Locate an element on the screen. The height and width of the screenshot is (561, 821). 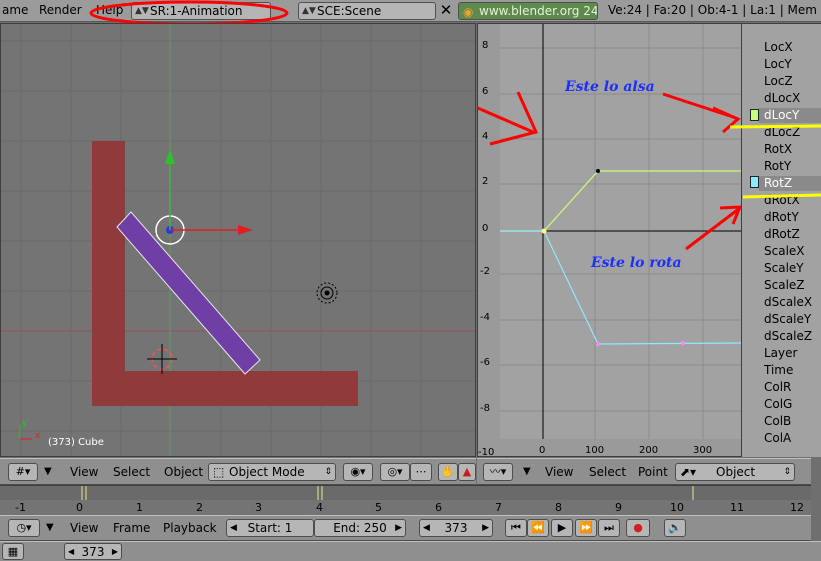
l-shape-vertical is located at coordinates (108, 273).